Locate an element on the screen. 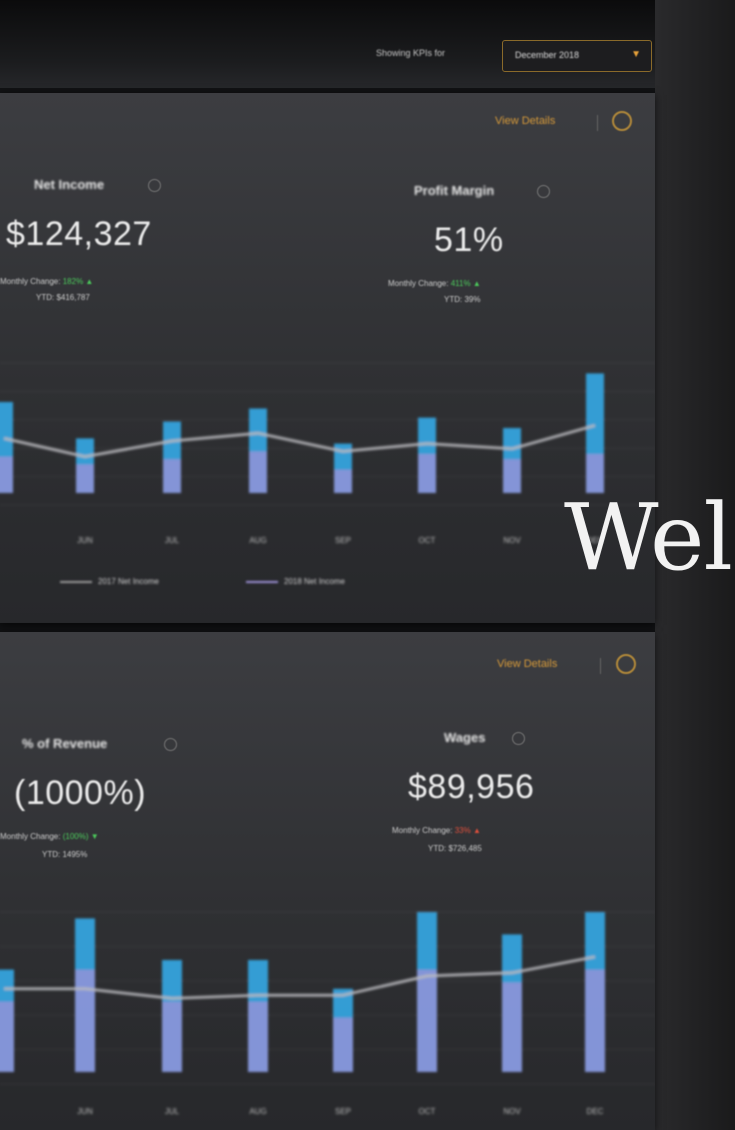 The image size is (735, 1130). arrow-down-icon: ▼ is located at coordinates (94, 836).